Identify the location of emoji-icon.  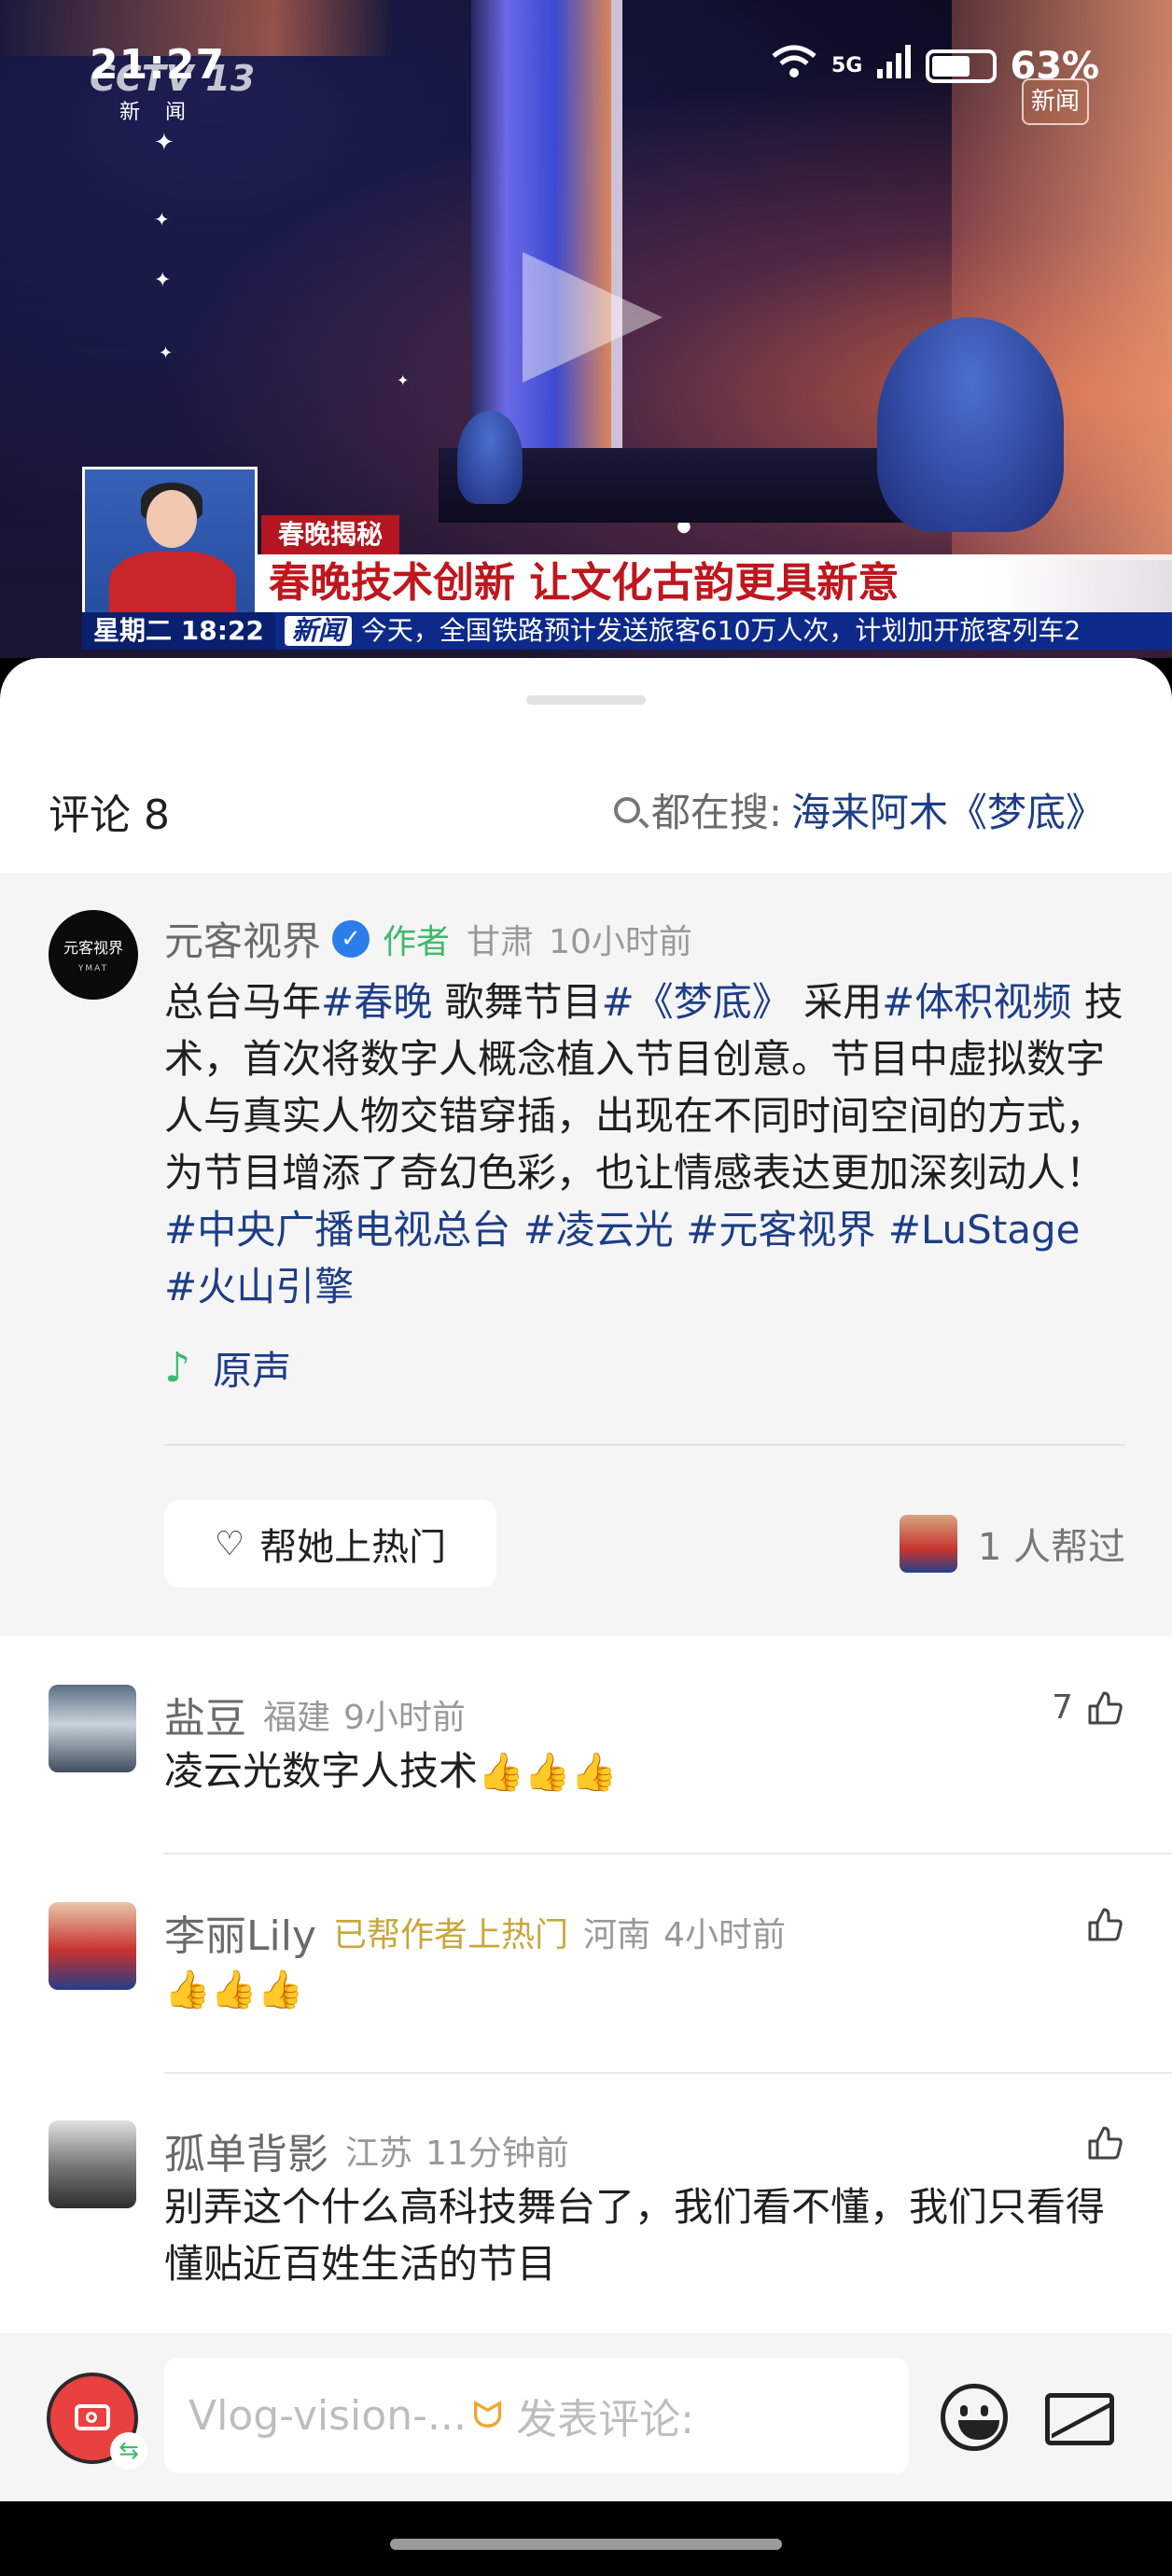
(975, 2417).